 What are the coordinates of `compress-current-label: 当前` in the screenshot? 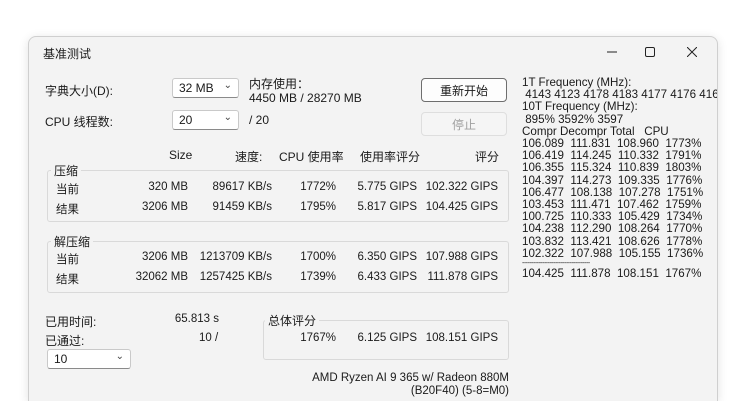 It's located at (67, 190).